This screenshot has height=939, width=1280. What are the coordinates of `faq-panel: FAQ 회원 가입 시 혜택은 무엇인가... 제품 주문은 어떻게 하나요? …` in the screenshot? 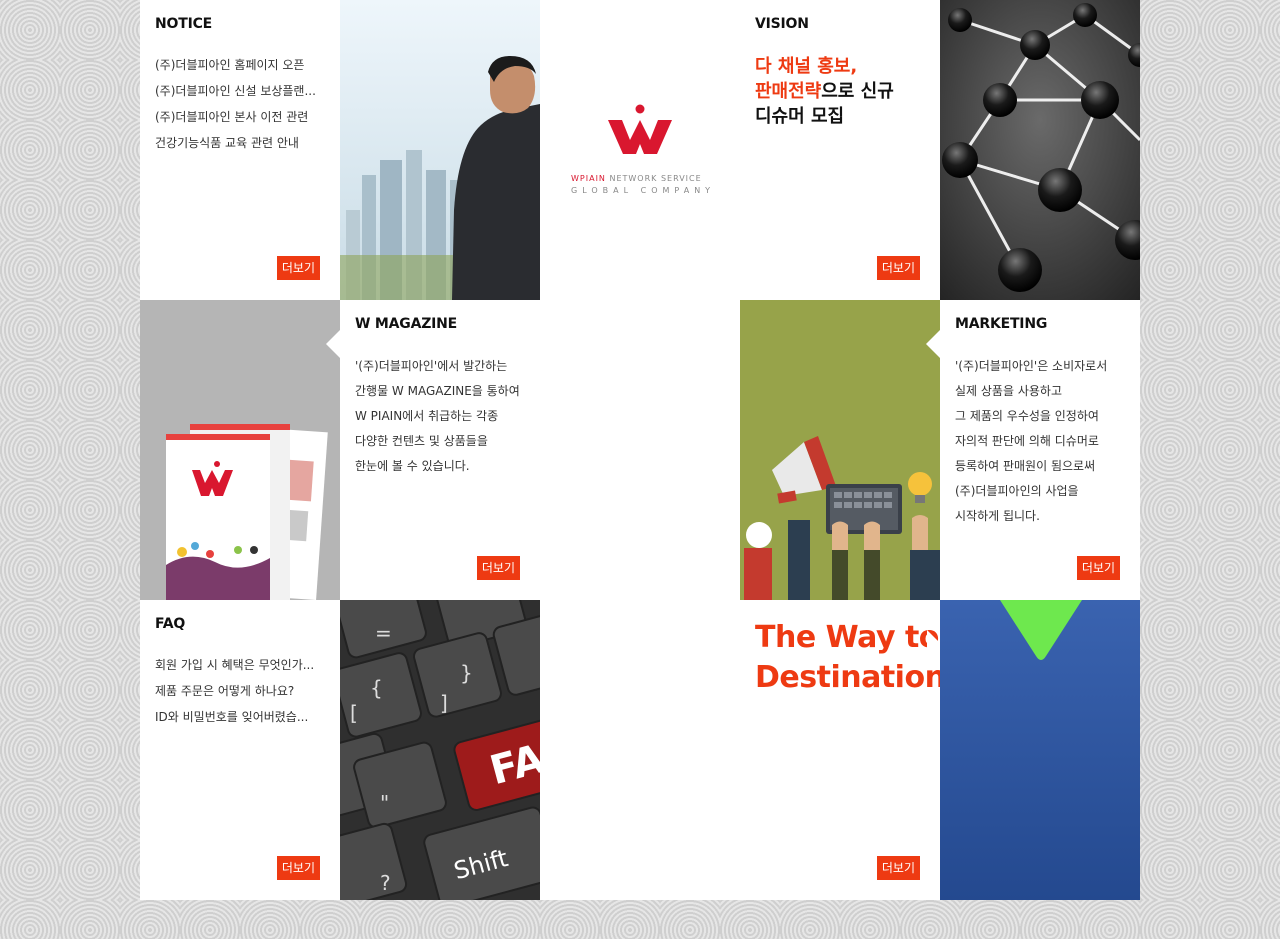 It's located at (240, 750).